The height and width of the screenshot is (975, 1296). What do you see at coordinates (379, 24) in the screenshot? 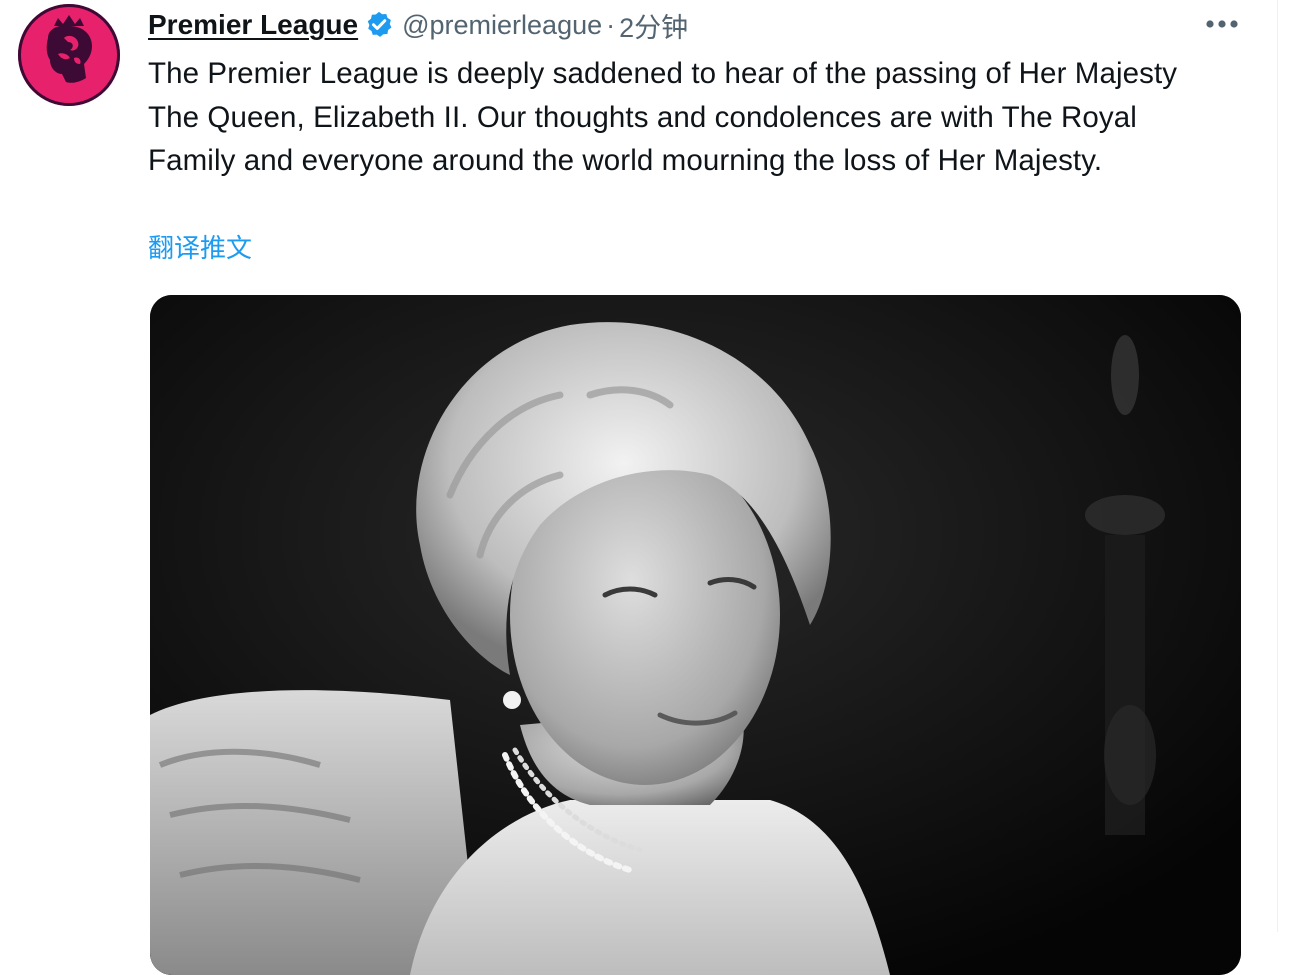
I see `verified-badge-icon` at bounding box center [379, 24].